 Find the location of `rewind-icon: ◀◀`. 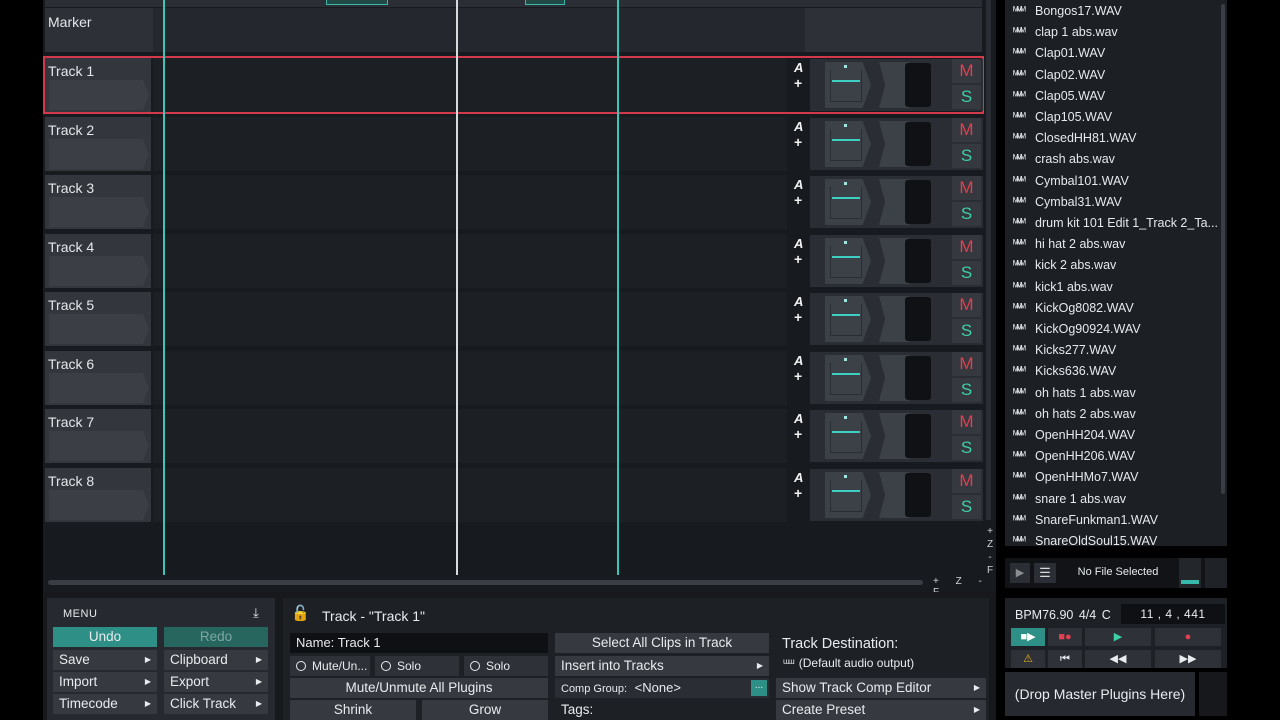

rewind-icon: ◀◀ is located at coordinates (1118, 659).